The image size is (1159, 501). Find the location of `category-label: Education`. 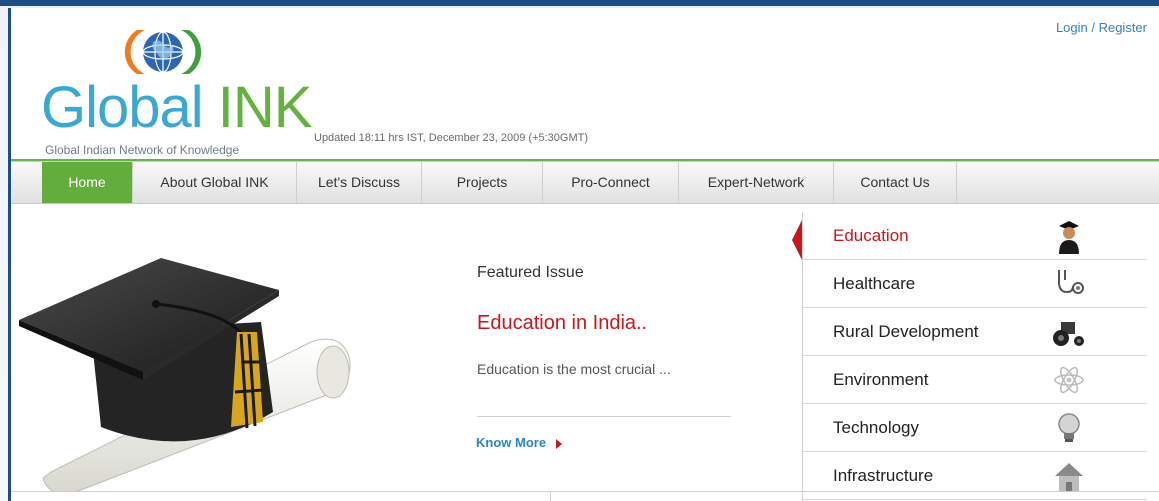

category-label: Education is located at coordinates (871, 235).